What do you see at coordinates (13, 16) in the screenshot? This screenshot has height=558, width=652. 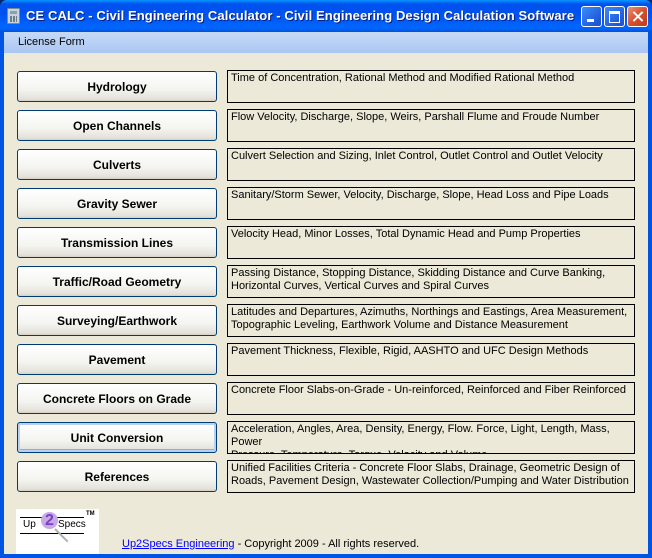 I see `calculator-icon` at bounding box center [13, 16].